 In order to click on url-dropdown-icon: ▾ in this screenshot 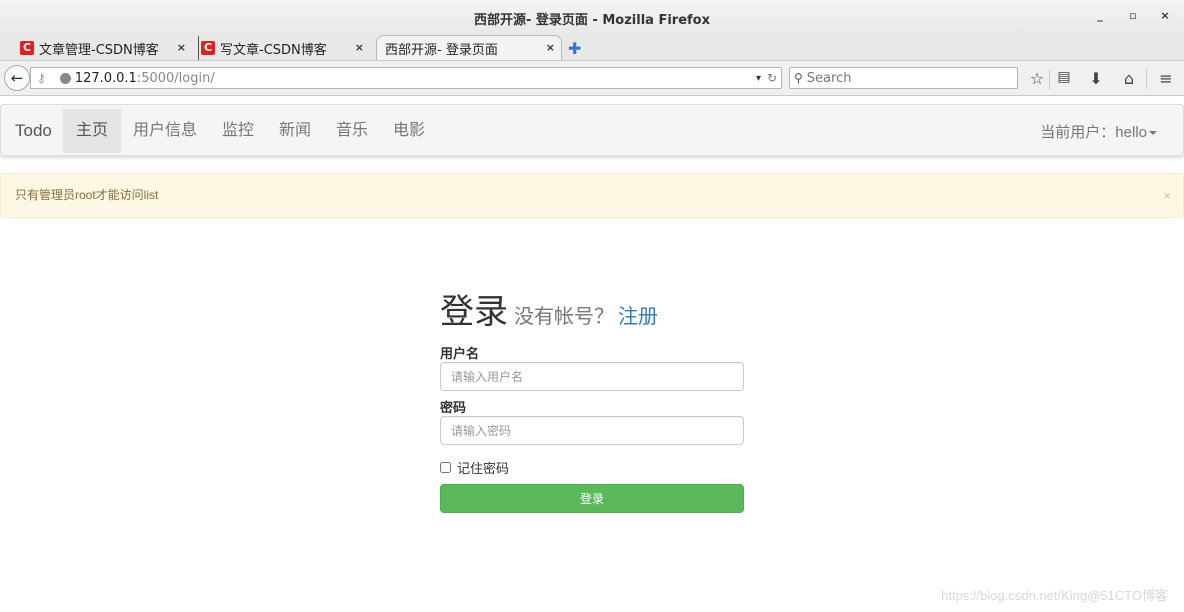, I will do `click(758, 78)`.